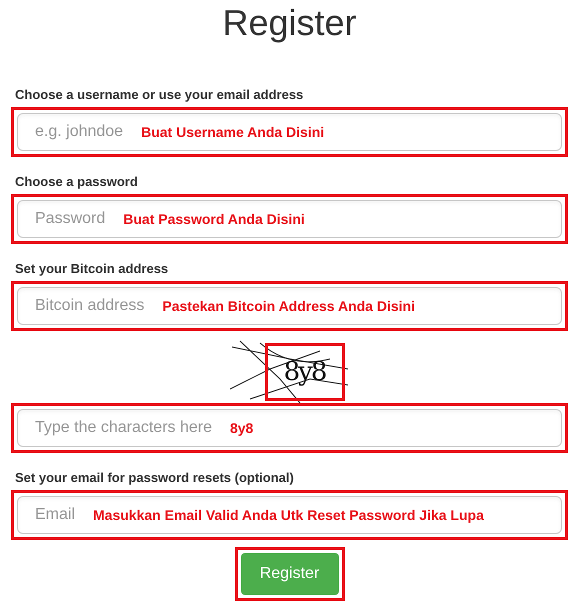 Image resolution: width=579 pixels, height=605 pixels. I want to click on placeholder-text: Type the characters here, so click(123, 428).